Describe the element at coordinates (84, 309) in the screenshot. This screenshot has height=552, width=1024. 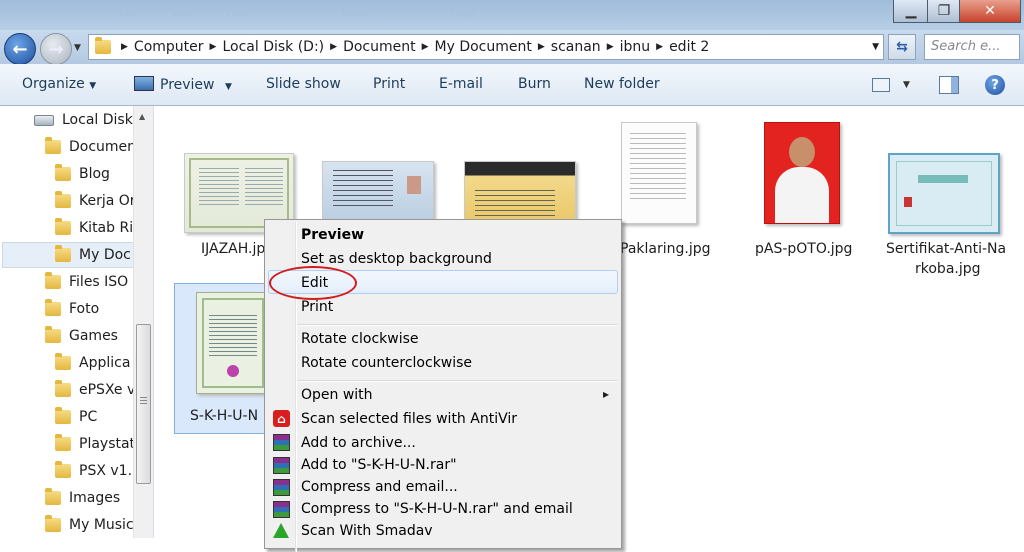
I see `nav-item-label: Foto` at that location.